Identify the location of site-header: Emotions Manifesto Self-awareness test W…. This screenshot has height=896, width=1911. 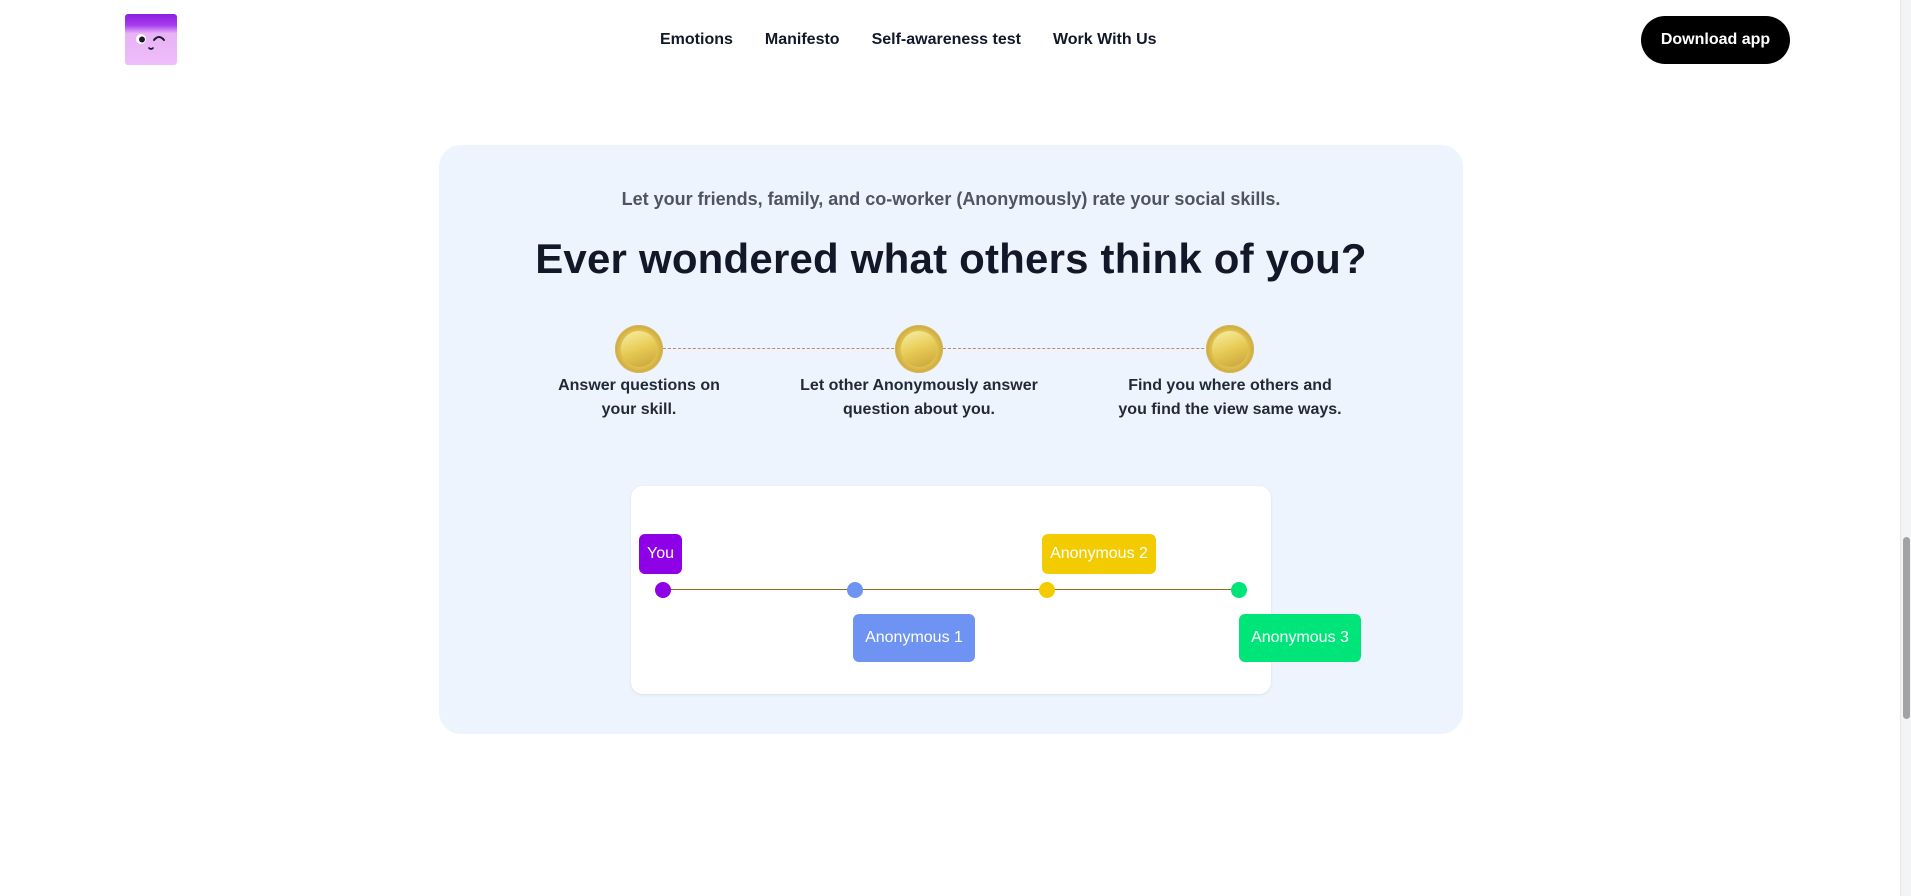
(955, 40).